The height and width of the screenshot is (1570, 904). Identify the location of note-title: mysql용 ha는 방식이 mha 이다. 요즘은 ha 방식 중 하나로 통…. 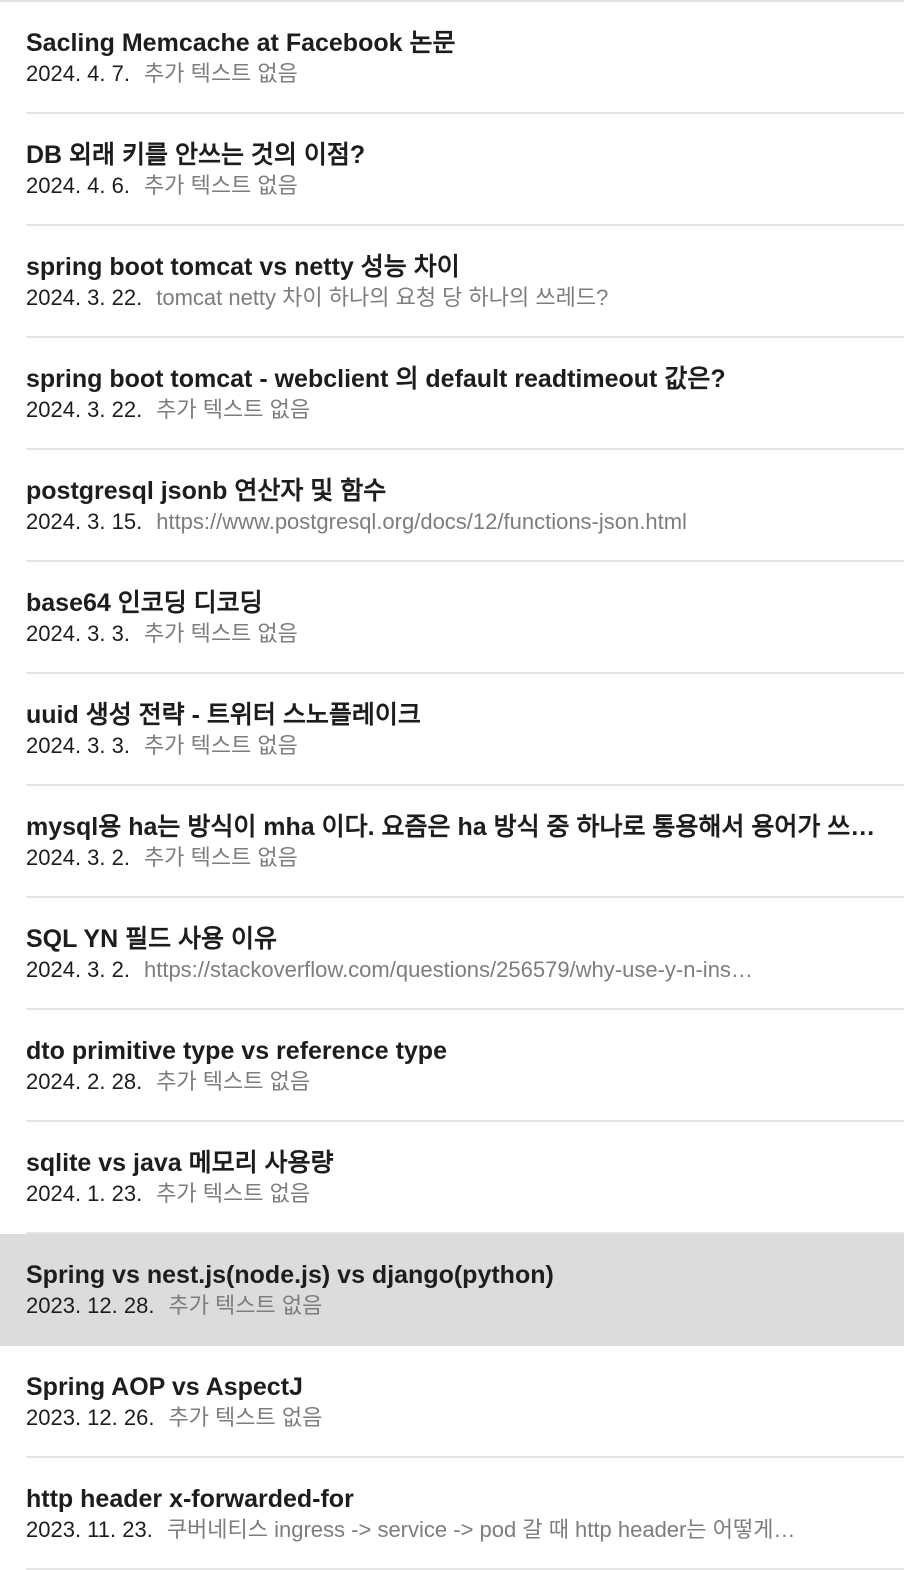
(451, 827).